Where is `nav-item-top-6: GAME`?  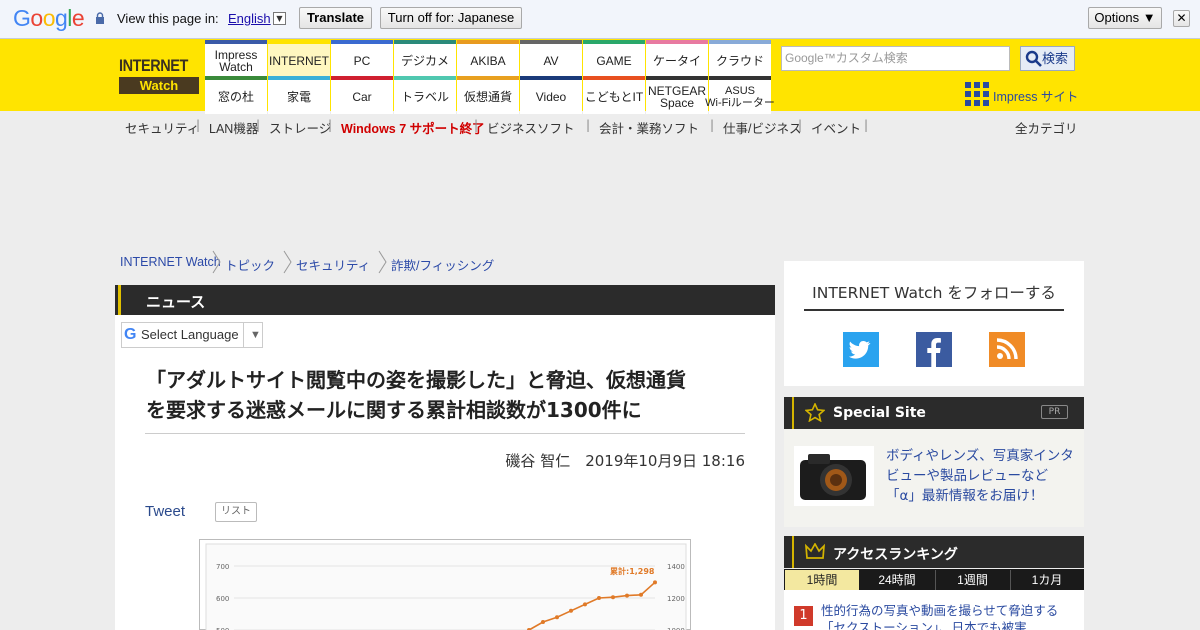 nav-item-top-6: GAME is located at coordinates (614, 61).